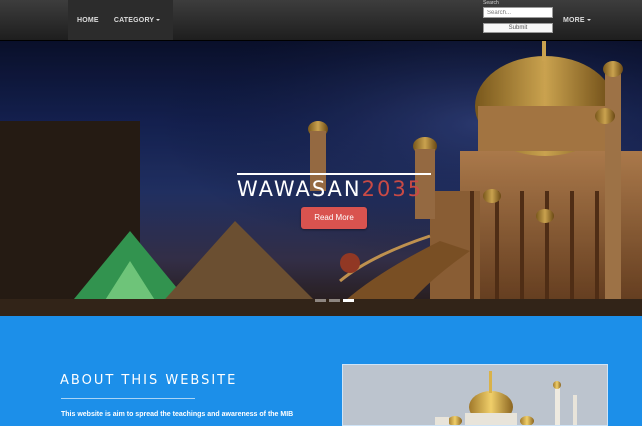  I want to click on nav-more-label: MORE, so click(577, 20).